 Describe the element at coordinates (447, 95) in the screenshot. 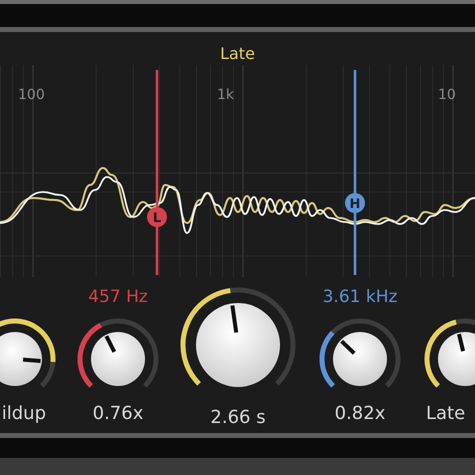

I see `axis-label: 10` at that location.